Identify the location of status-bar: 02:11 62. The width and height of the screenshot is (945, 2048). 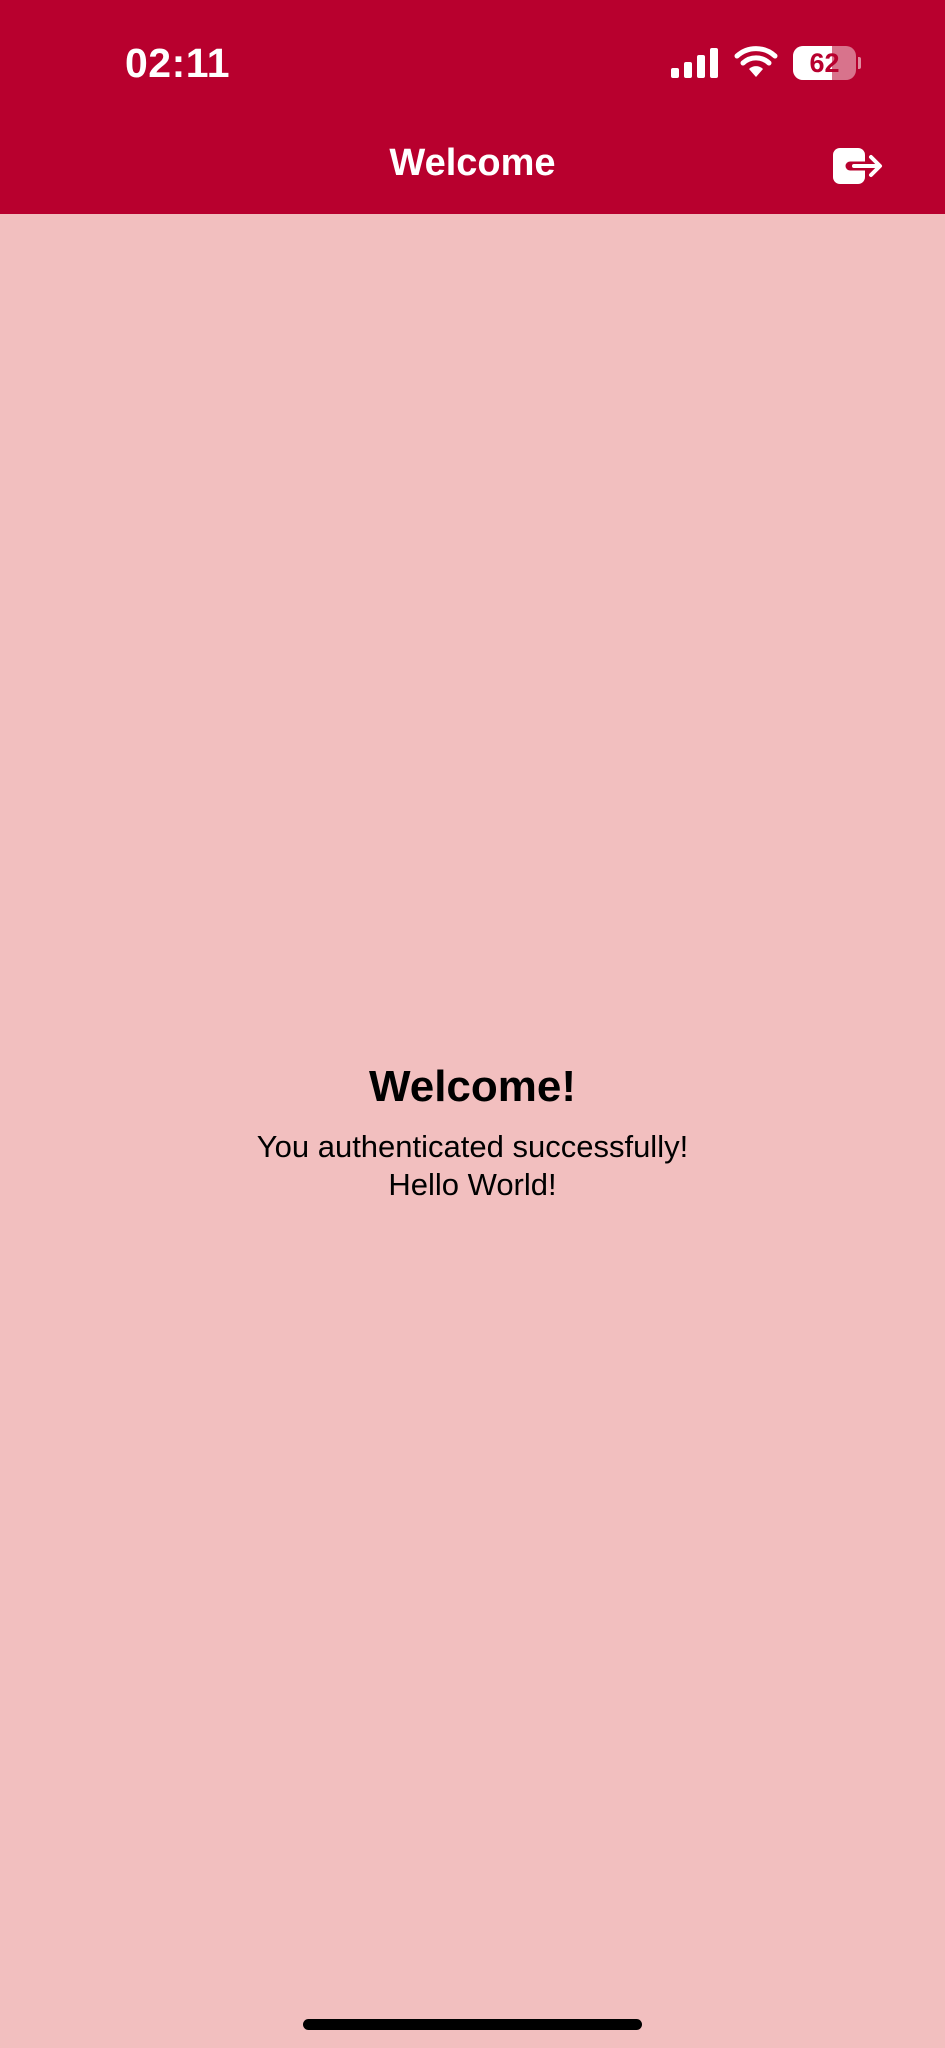
(472, 64).